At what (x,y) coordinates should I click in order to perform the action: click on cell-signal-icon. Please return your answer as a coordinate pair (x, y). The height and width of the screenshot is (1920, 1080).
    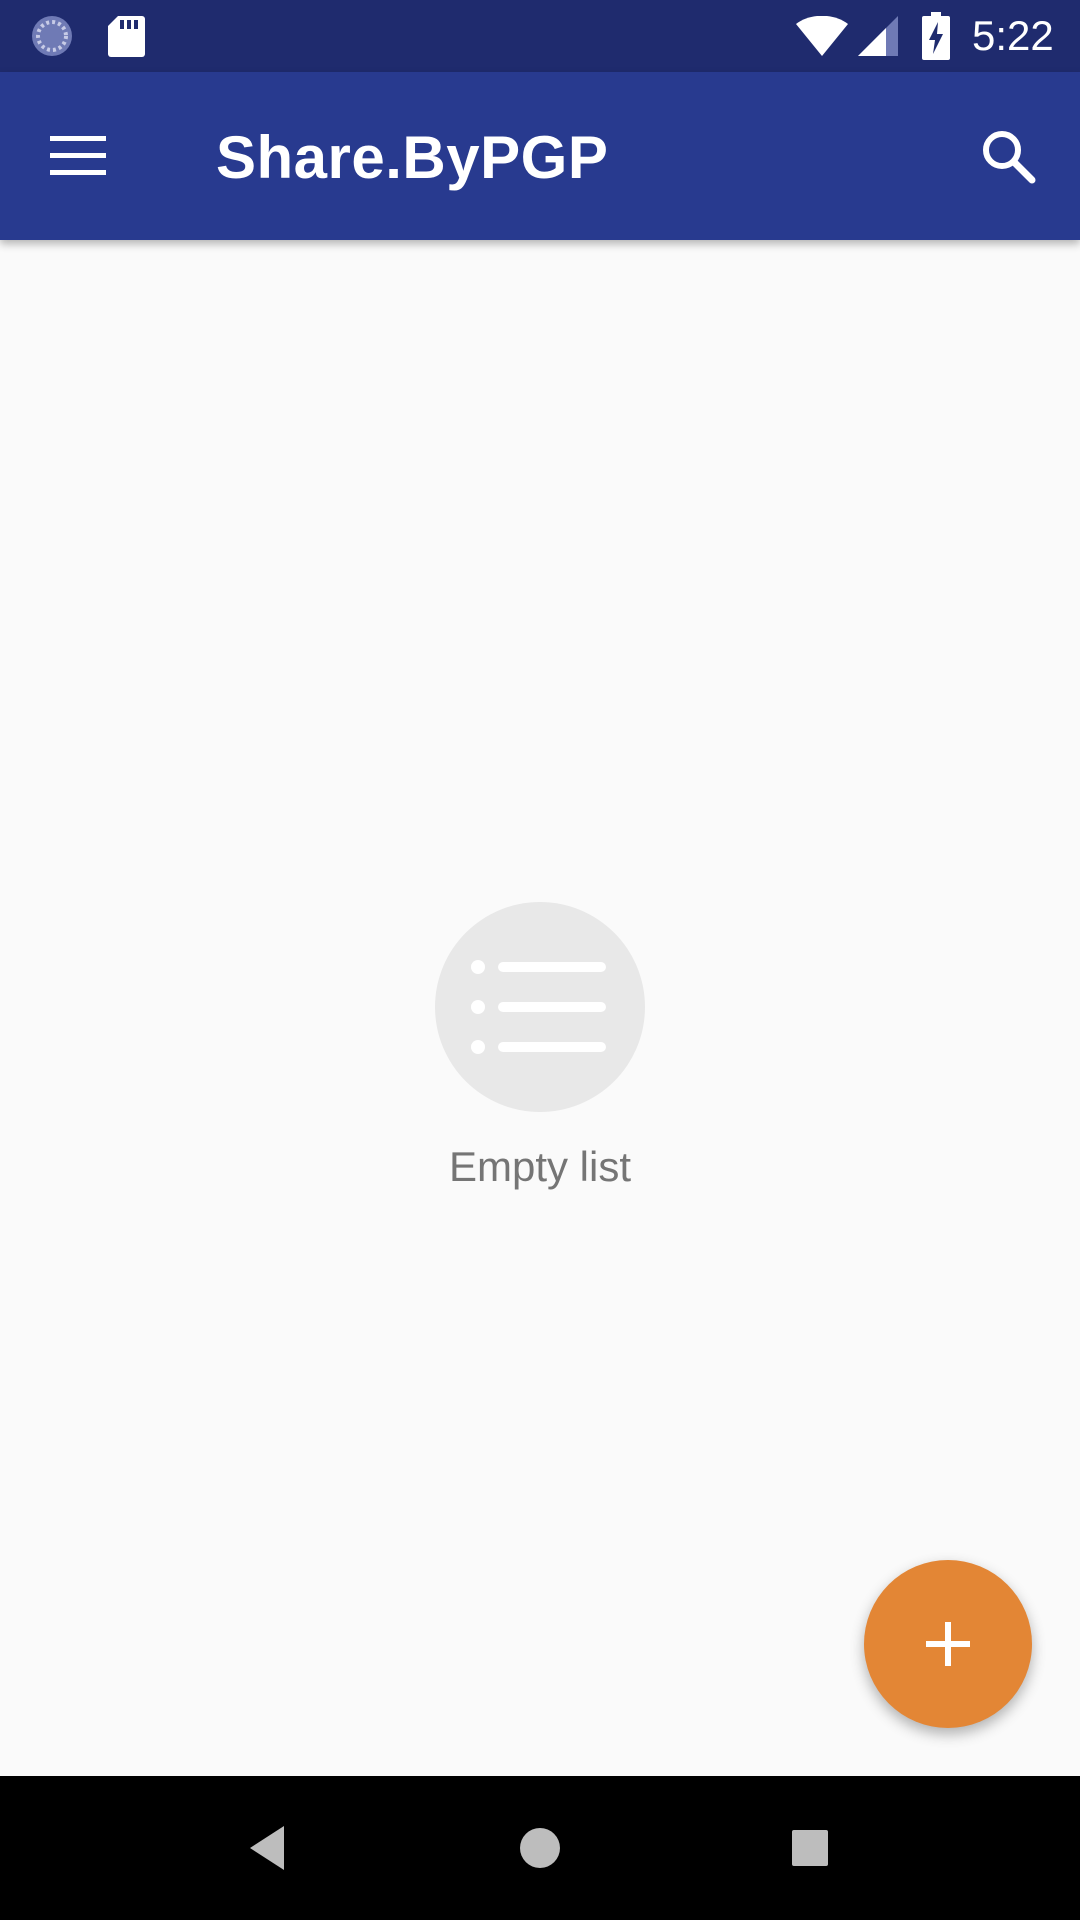
    Looking at the image, I should click on (878, 36).